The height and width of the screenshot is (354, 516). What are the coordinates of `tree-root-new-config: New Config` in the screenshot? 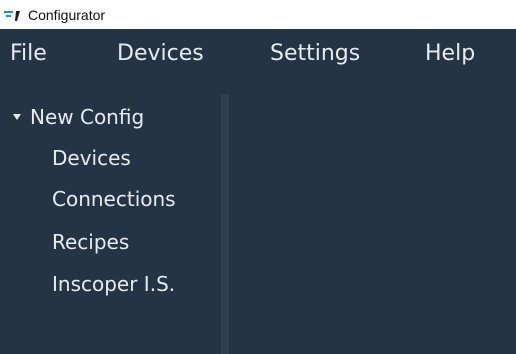 It's located at (72, 117).